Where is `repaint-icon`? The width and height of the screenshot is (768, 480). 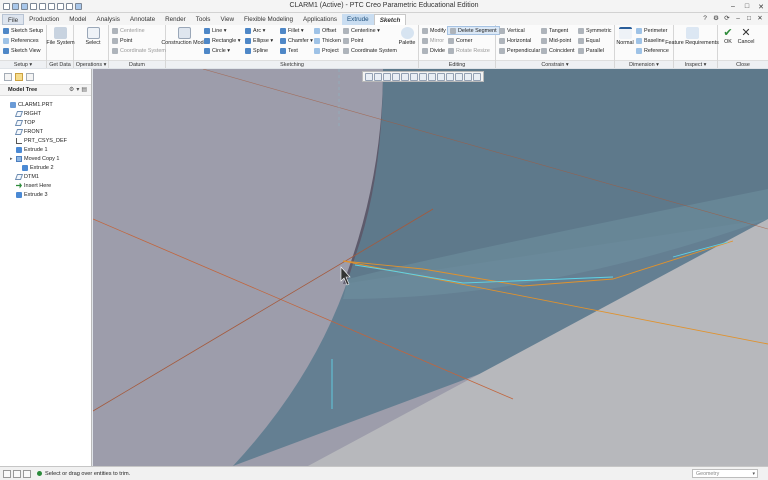 repaint-icon is located at coordinates (396, 76).